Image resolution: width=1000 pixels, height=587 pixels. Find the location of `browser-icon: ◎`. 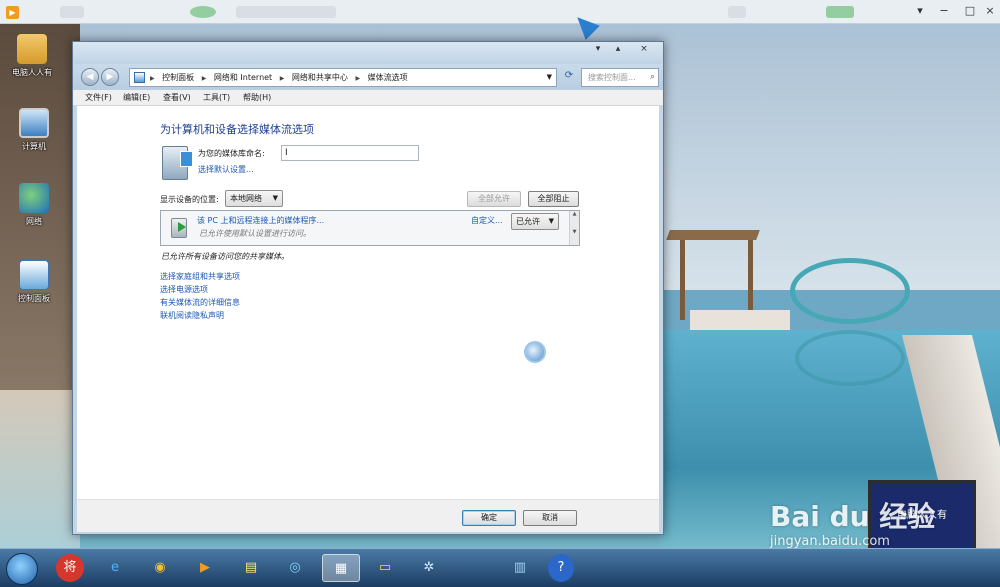

browser-icon: ◎ is located at coordinates (295, 568).